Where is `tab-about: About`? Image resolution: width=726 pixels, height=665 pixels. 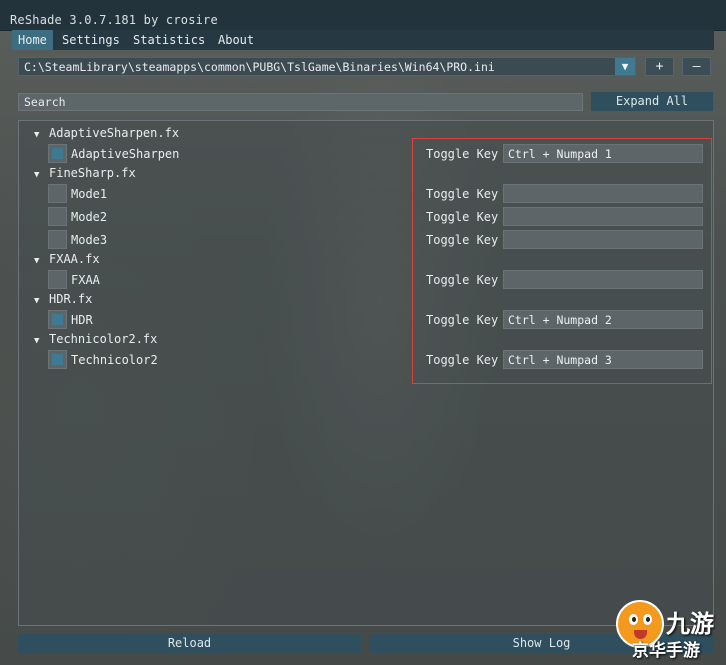 tab-about: About is located at coordinates (236, 40).